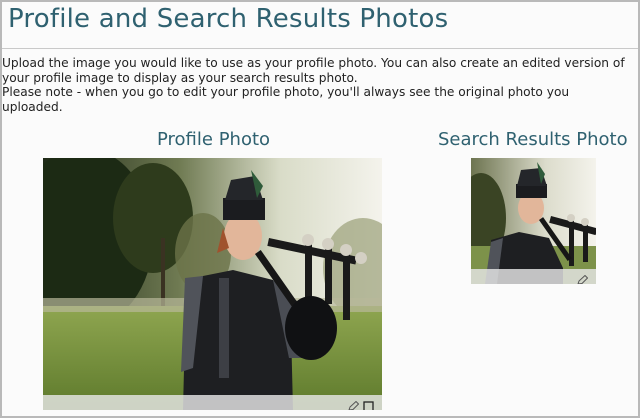 The image size is (640, 418). What do you see at coordinates (368, 403) in the screenshot?
I see `crop-icon` at bounding box center [368, 403].